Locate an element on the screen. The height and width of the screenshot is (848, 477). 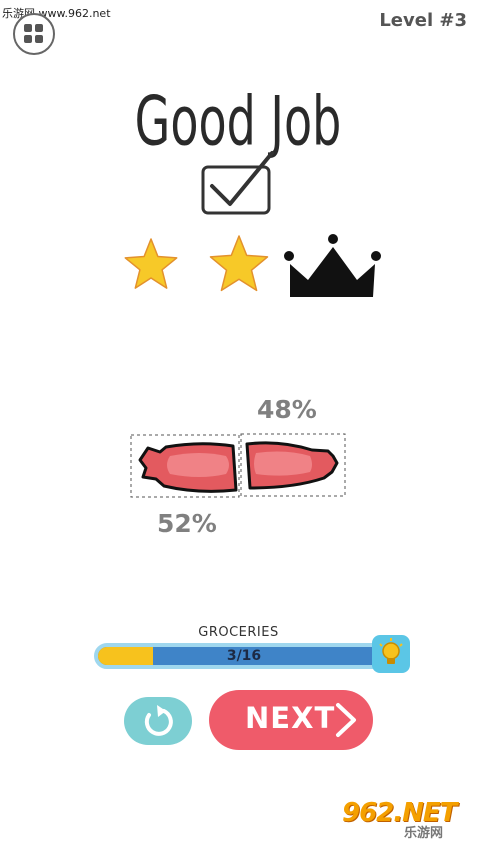
watermark-logo-sub: 乐游网 is located at coordinates (424, 833).